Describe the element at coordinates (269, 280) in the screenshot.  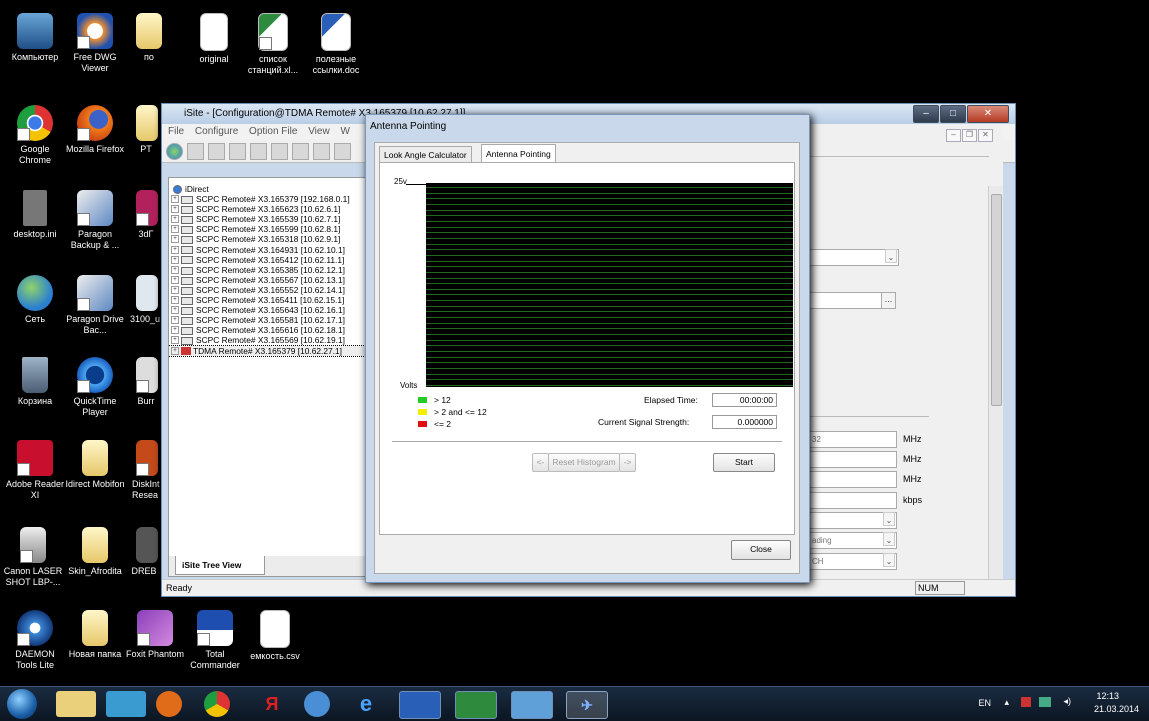
I see `tree-item: + SCPC Remote# X3.165567 [10.62.13.1]` at that location.